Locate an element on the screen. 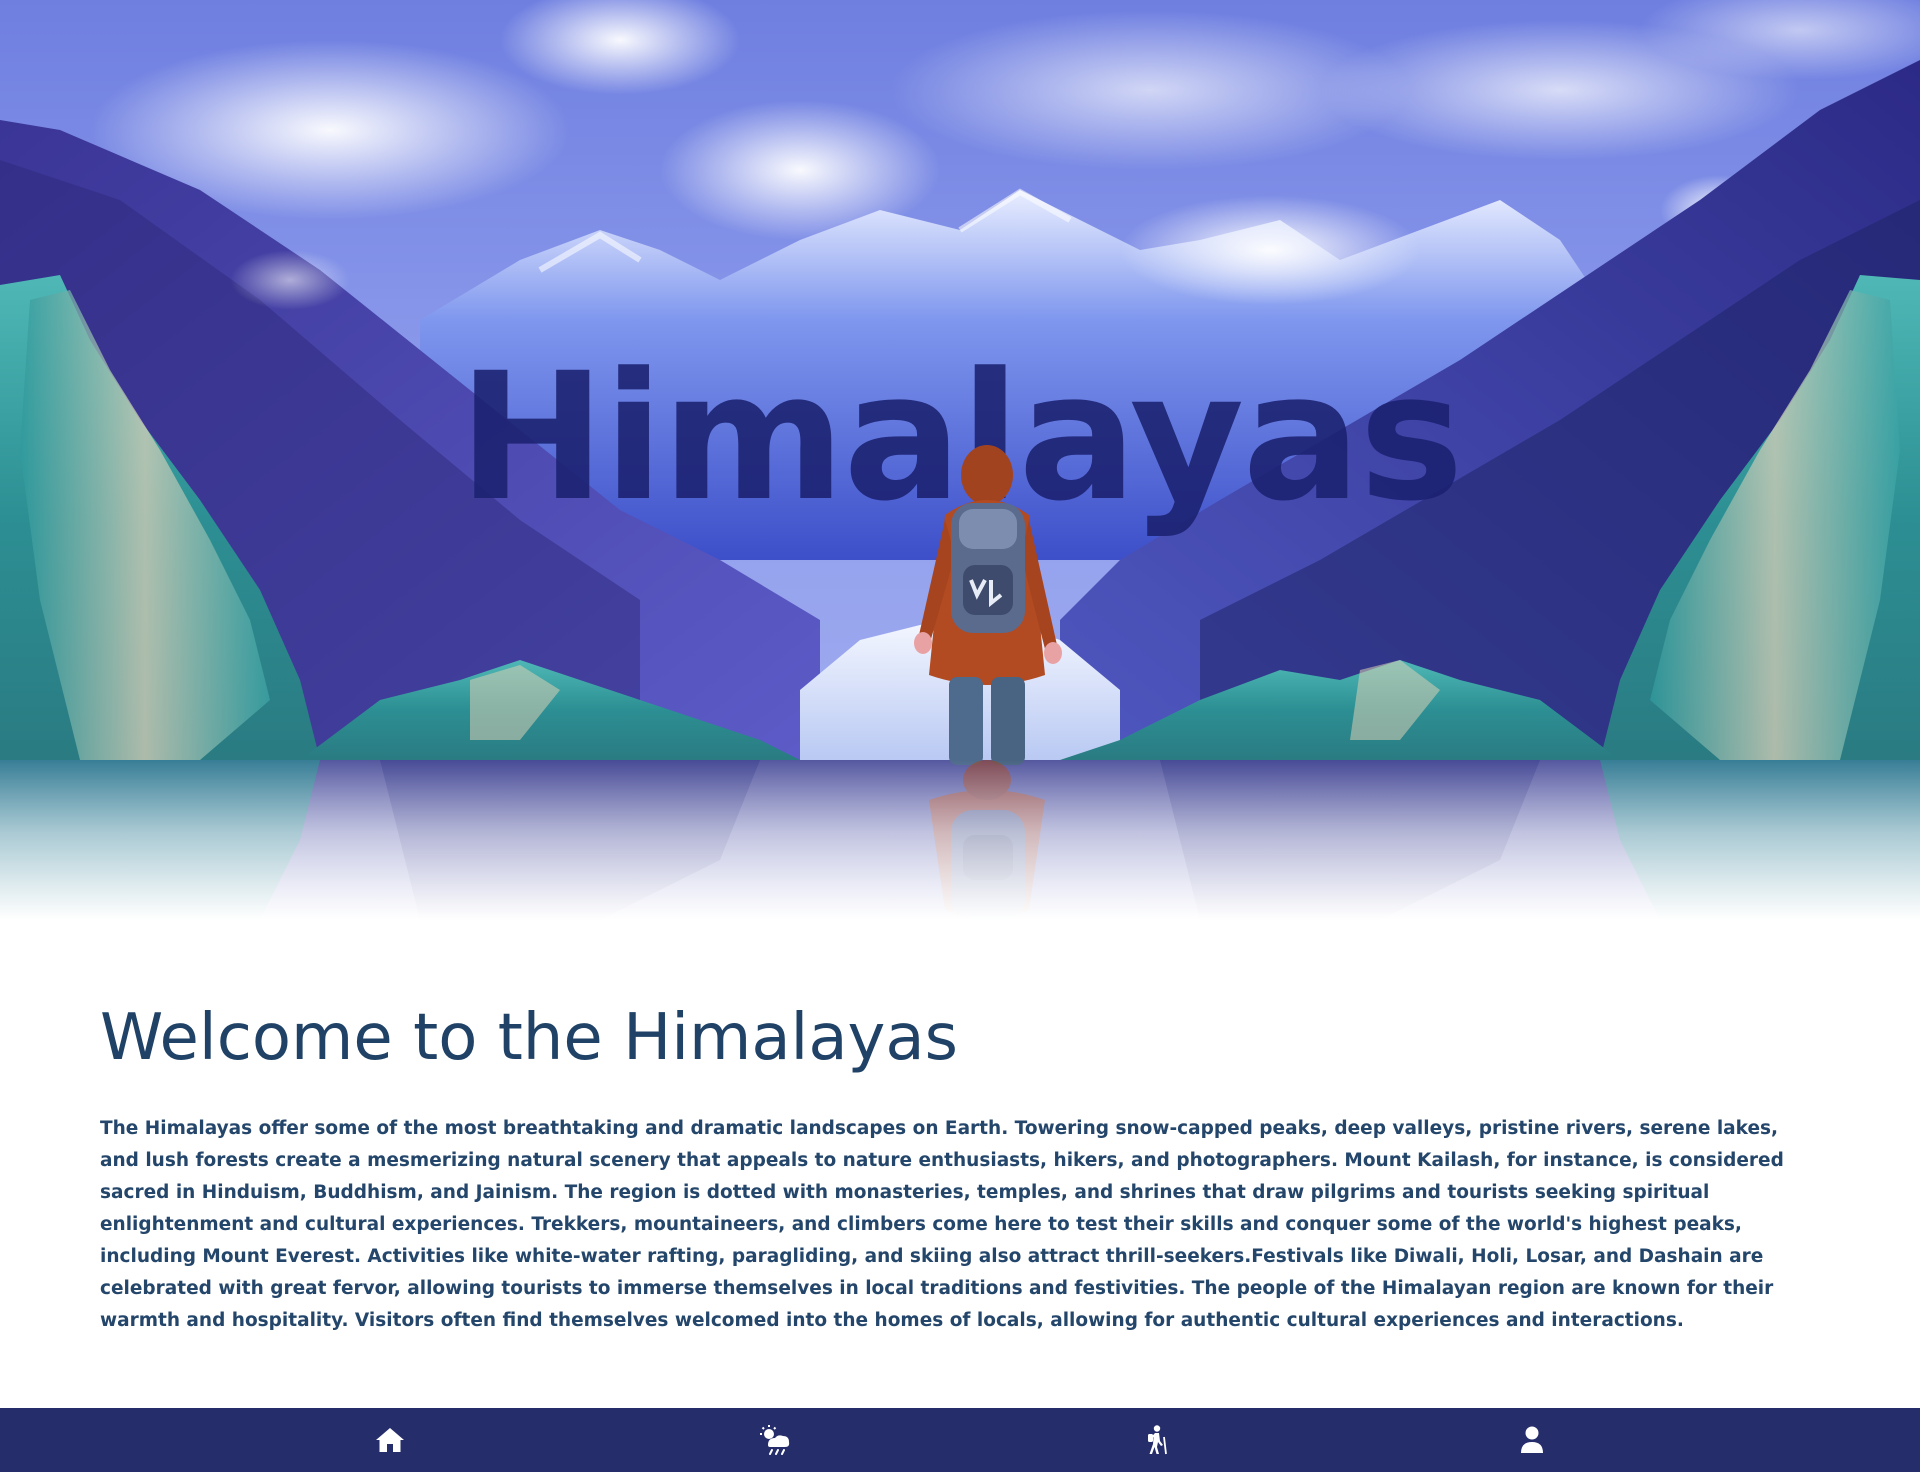 The image size is (1920, 1472). bottom-navigation-bar is located at coordinates (960, 1440).